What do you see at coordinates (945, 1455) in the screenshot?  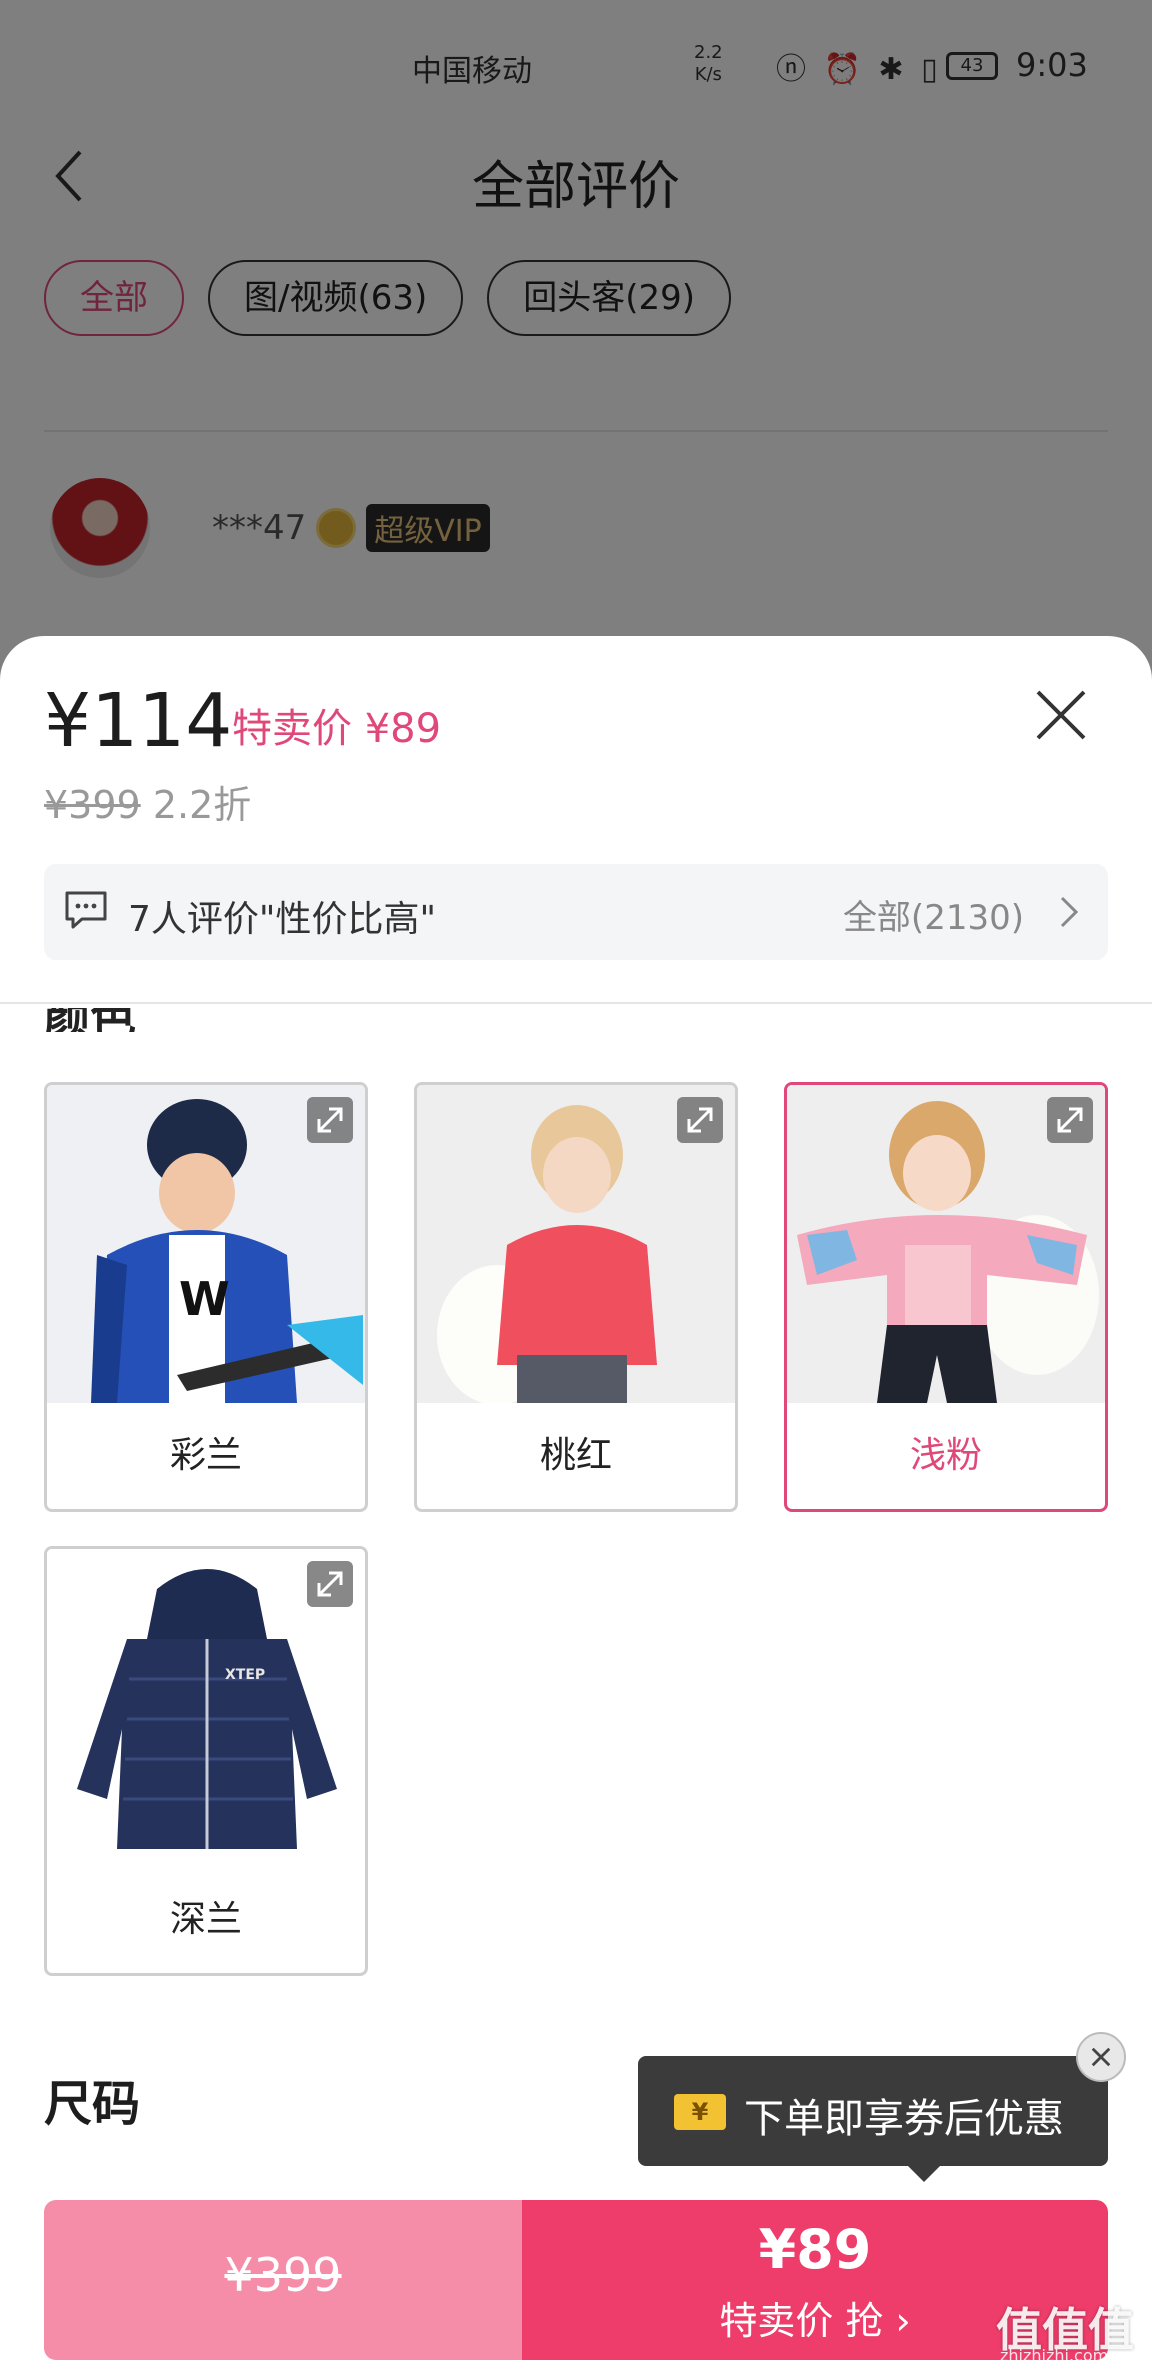 I see `color-label: 浅粉` at bounding box center [945, 1455].